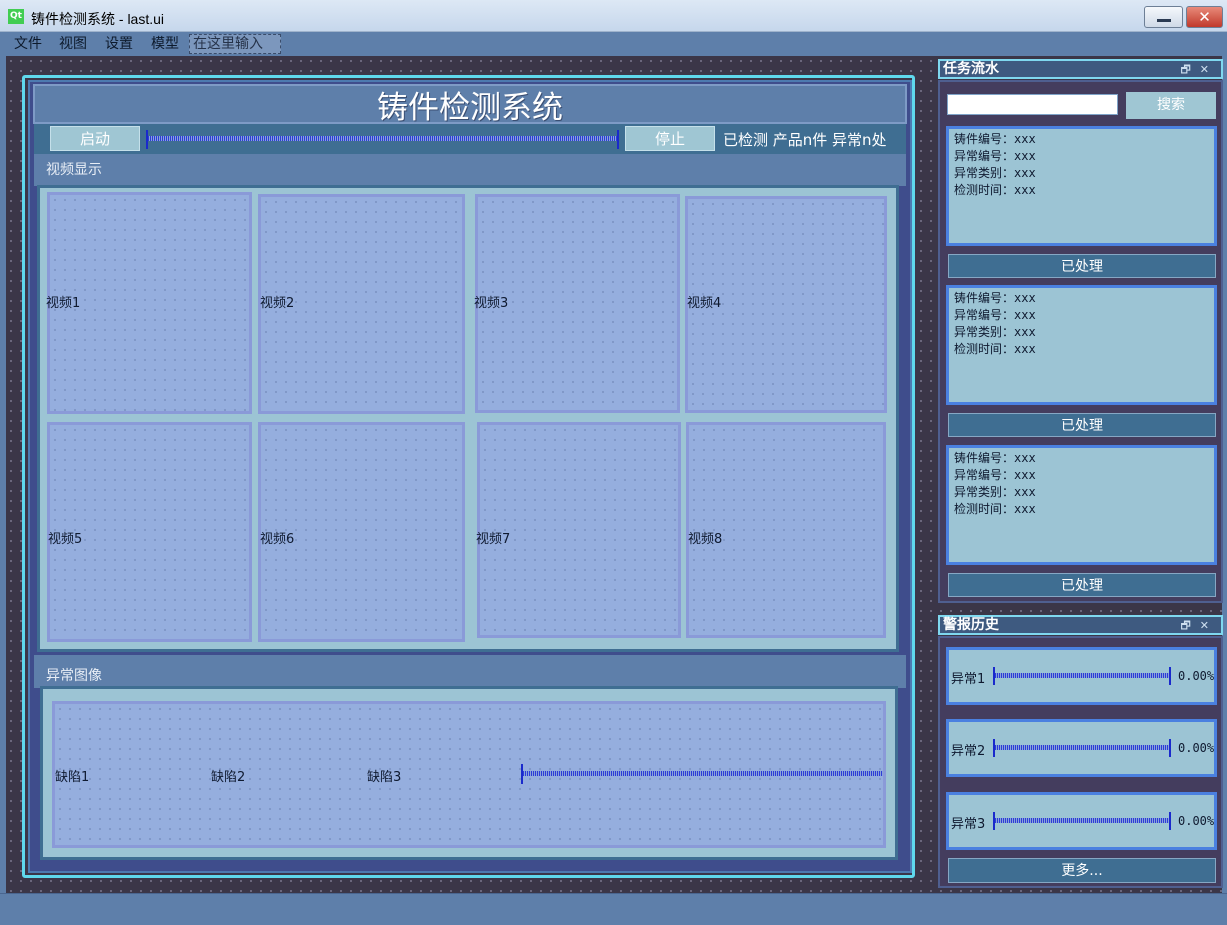  I want to click on detection-status: 已检测 产品n件 异常n处, so click(805, 140).